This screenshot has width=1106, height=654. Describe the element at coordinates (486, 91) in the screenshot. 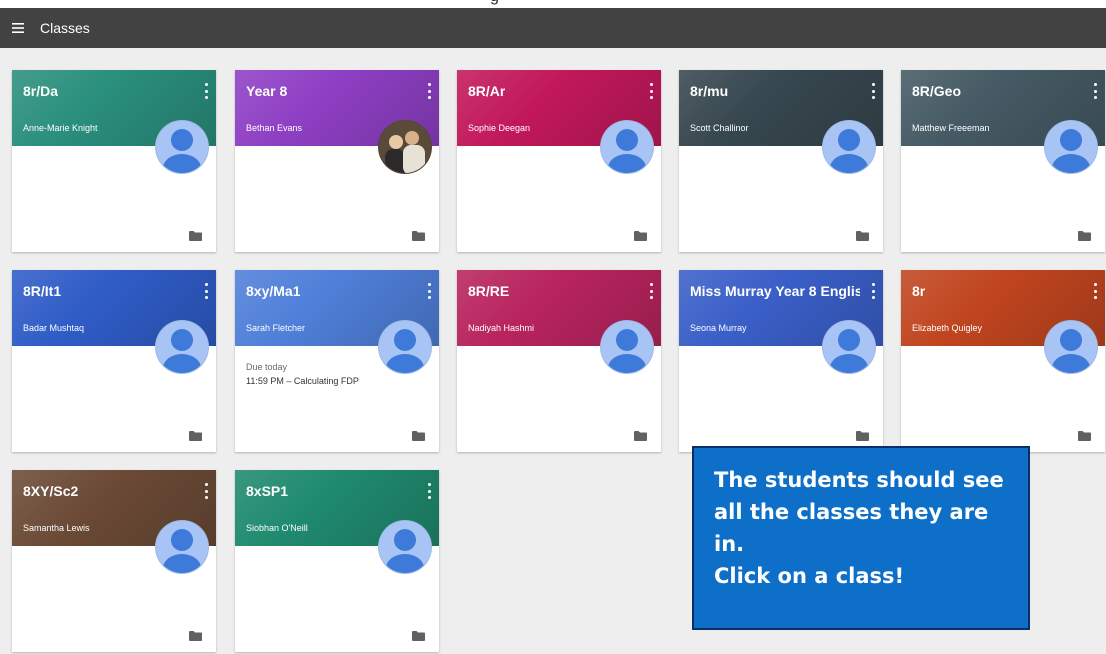

I see `class-name-link: 8R/Ar` at that location.